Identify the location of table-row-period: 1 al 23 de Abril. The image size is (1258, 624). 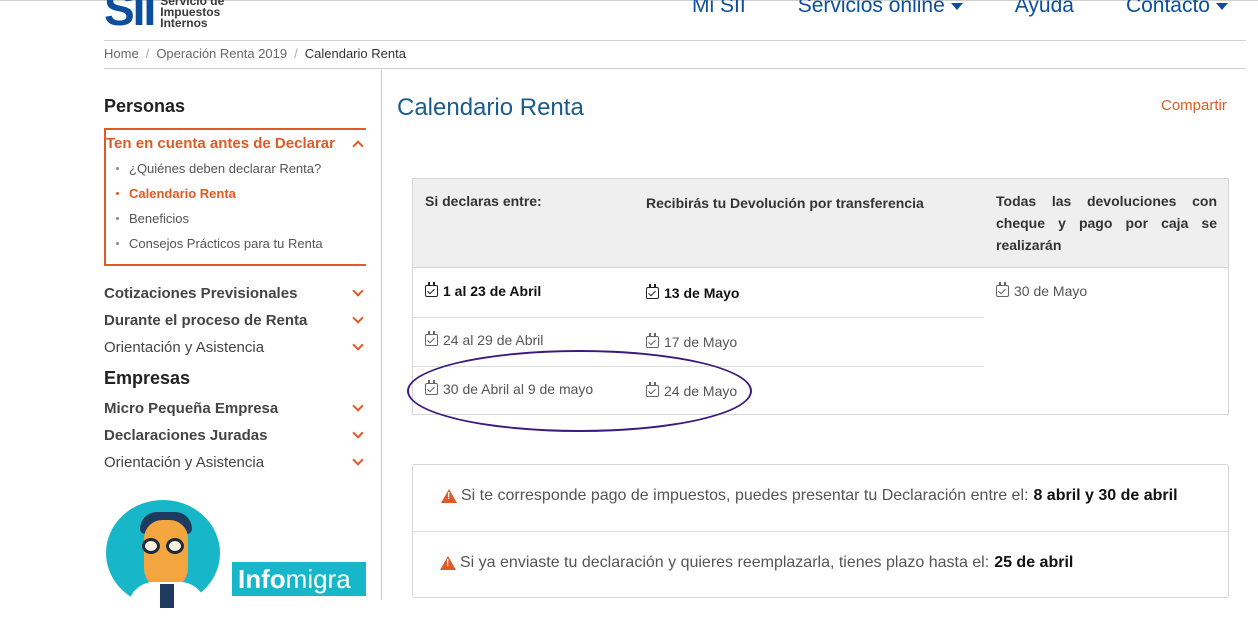
(483, 290).